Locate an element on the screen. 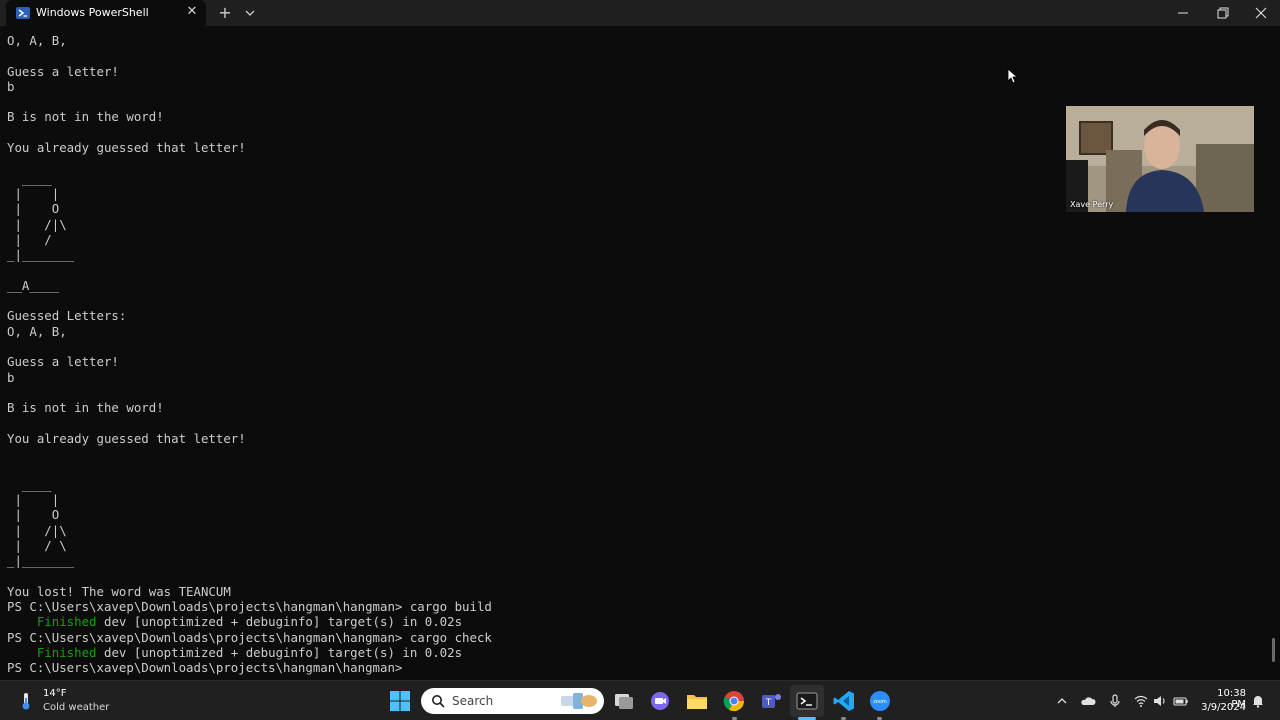 The width and height of the screenshot is (1280, 720). svg-text: zoom is located at coordinates (880, 702).